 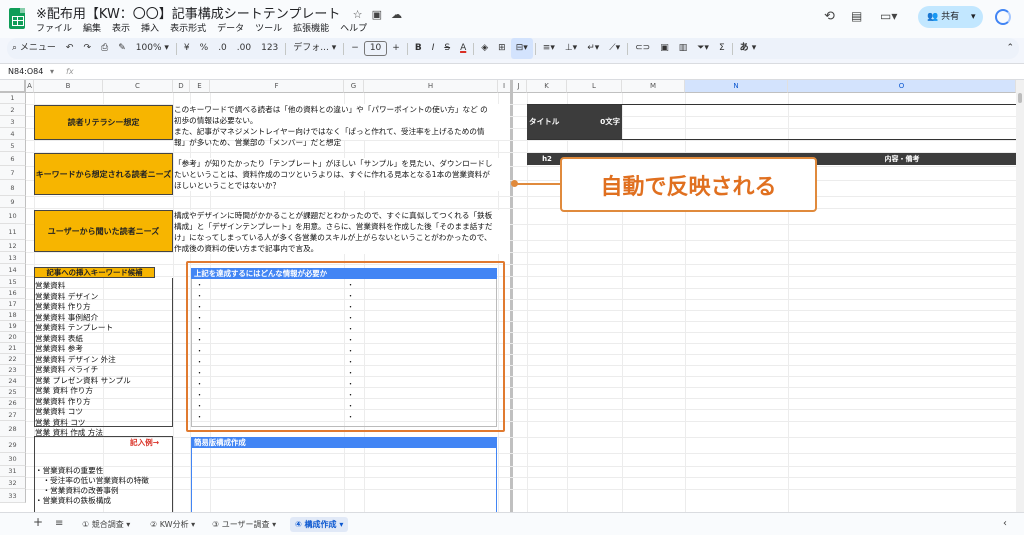 What do you see at coordinates (375, 48) in the screenshot?
I see `font-size-input: 10` at bounding box center [375, 48].